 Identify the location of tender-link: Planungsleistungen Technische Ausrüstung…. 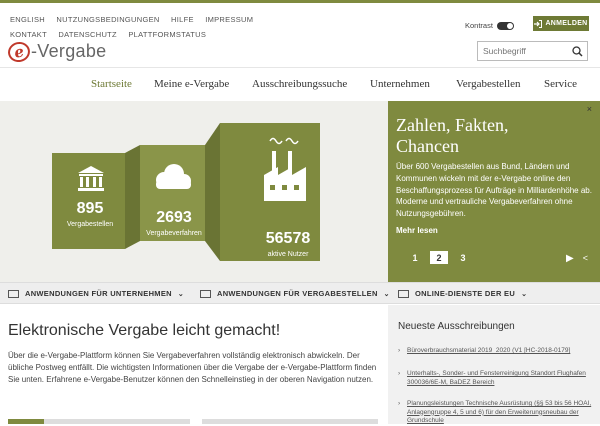
(500, 413).